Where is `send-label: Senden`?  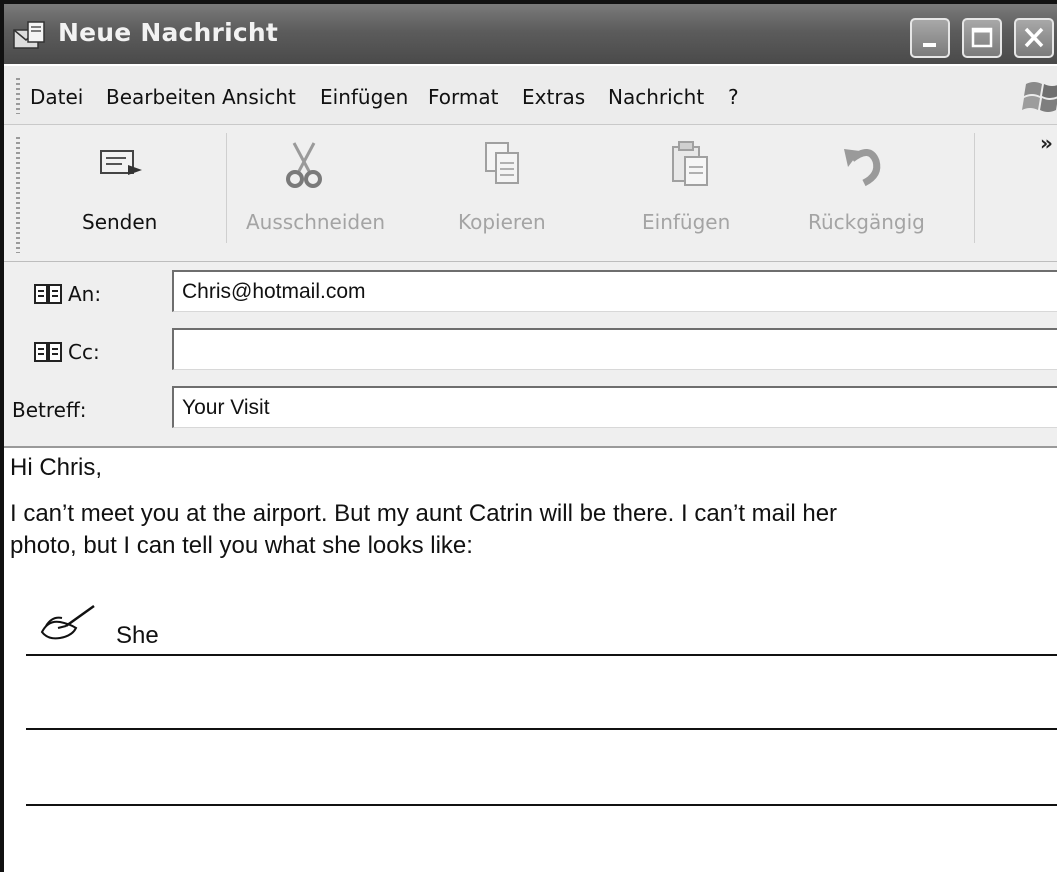
send-label: Senden is located at coordinates (120, 222).